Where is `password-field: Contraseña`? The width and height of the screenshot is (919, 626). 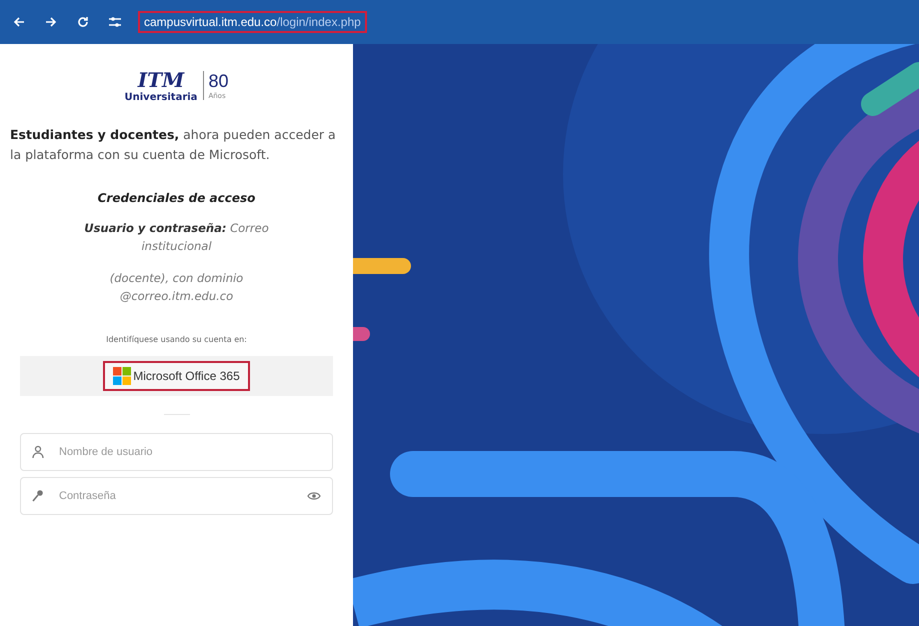 password-field: Contraseña is located at coordinates (176, 496).